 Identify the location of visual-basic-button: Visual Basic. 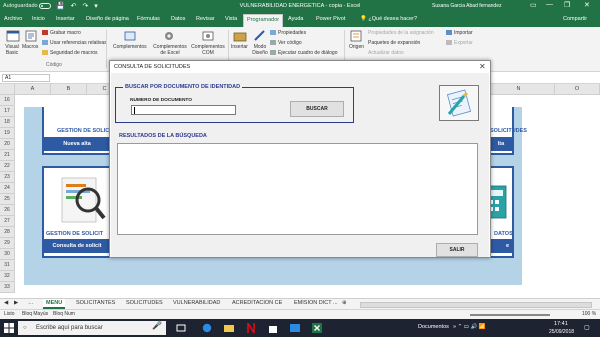
(12, 50).